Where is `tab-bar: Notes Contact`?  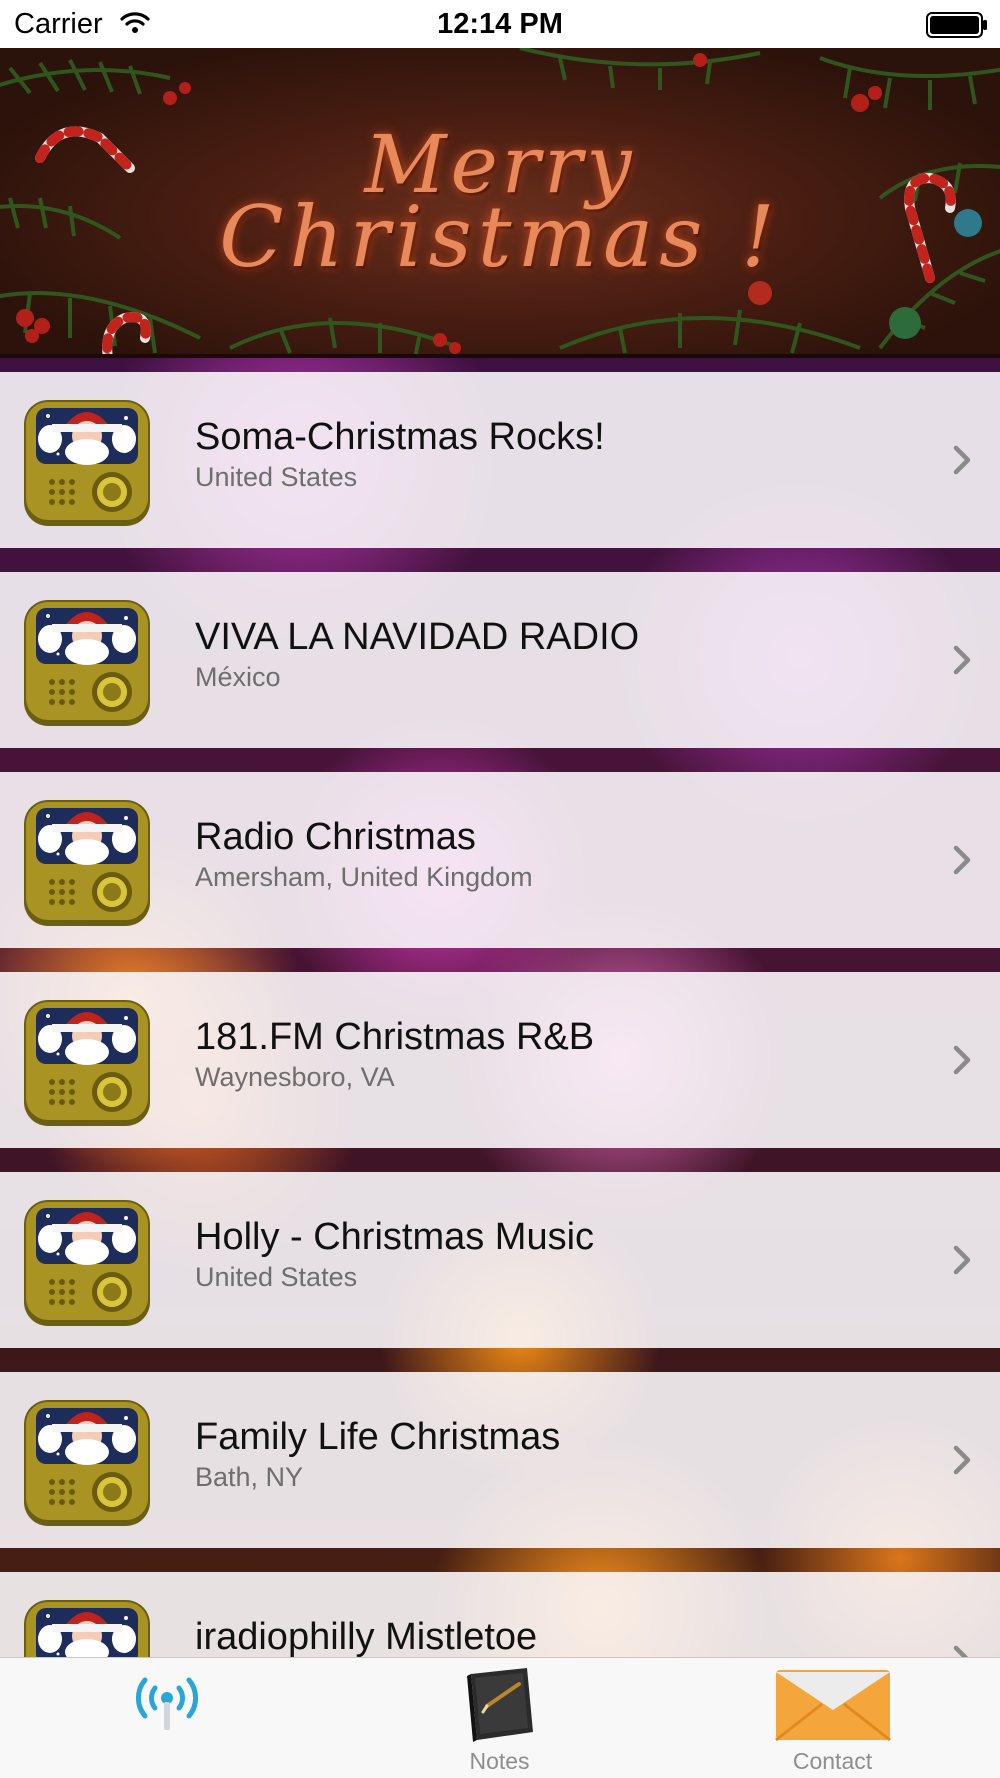 tab-bar: Notes Contact is located at coordinates (500, 1717).